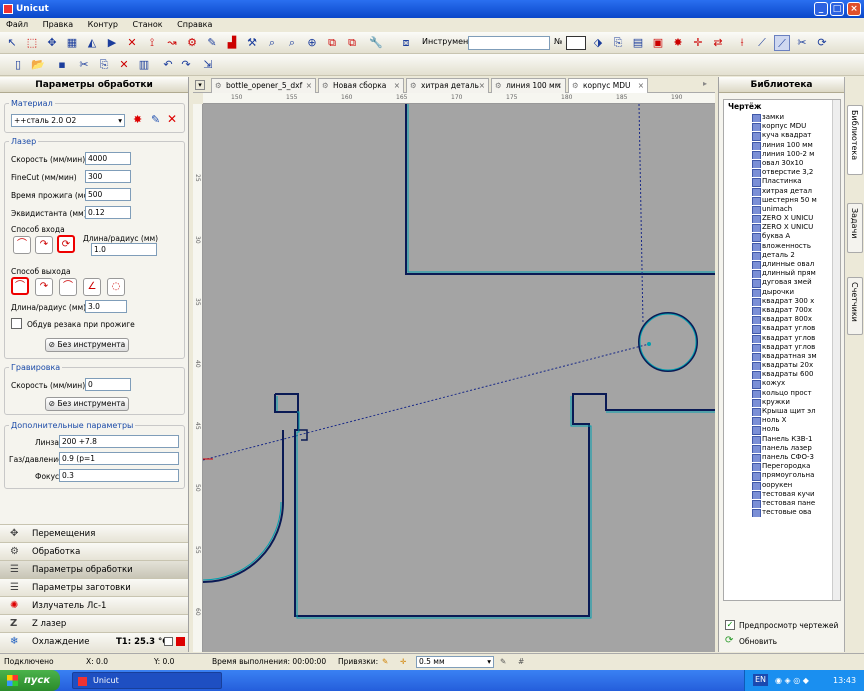  I want to click on library-item: квадрат 700х, so click(782, 311).